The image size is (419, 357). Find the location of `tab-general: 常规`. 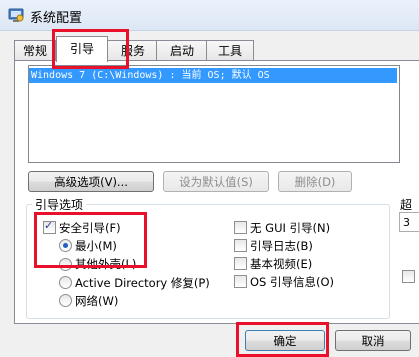

tab-general: 常规 is located at coordinates (35, 50).